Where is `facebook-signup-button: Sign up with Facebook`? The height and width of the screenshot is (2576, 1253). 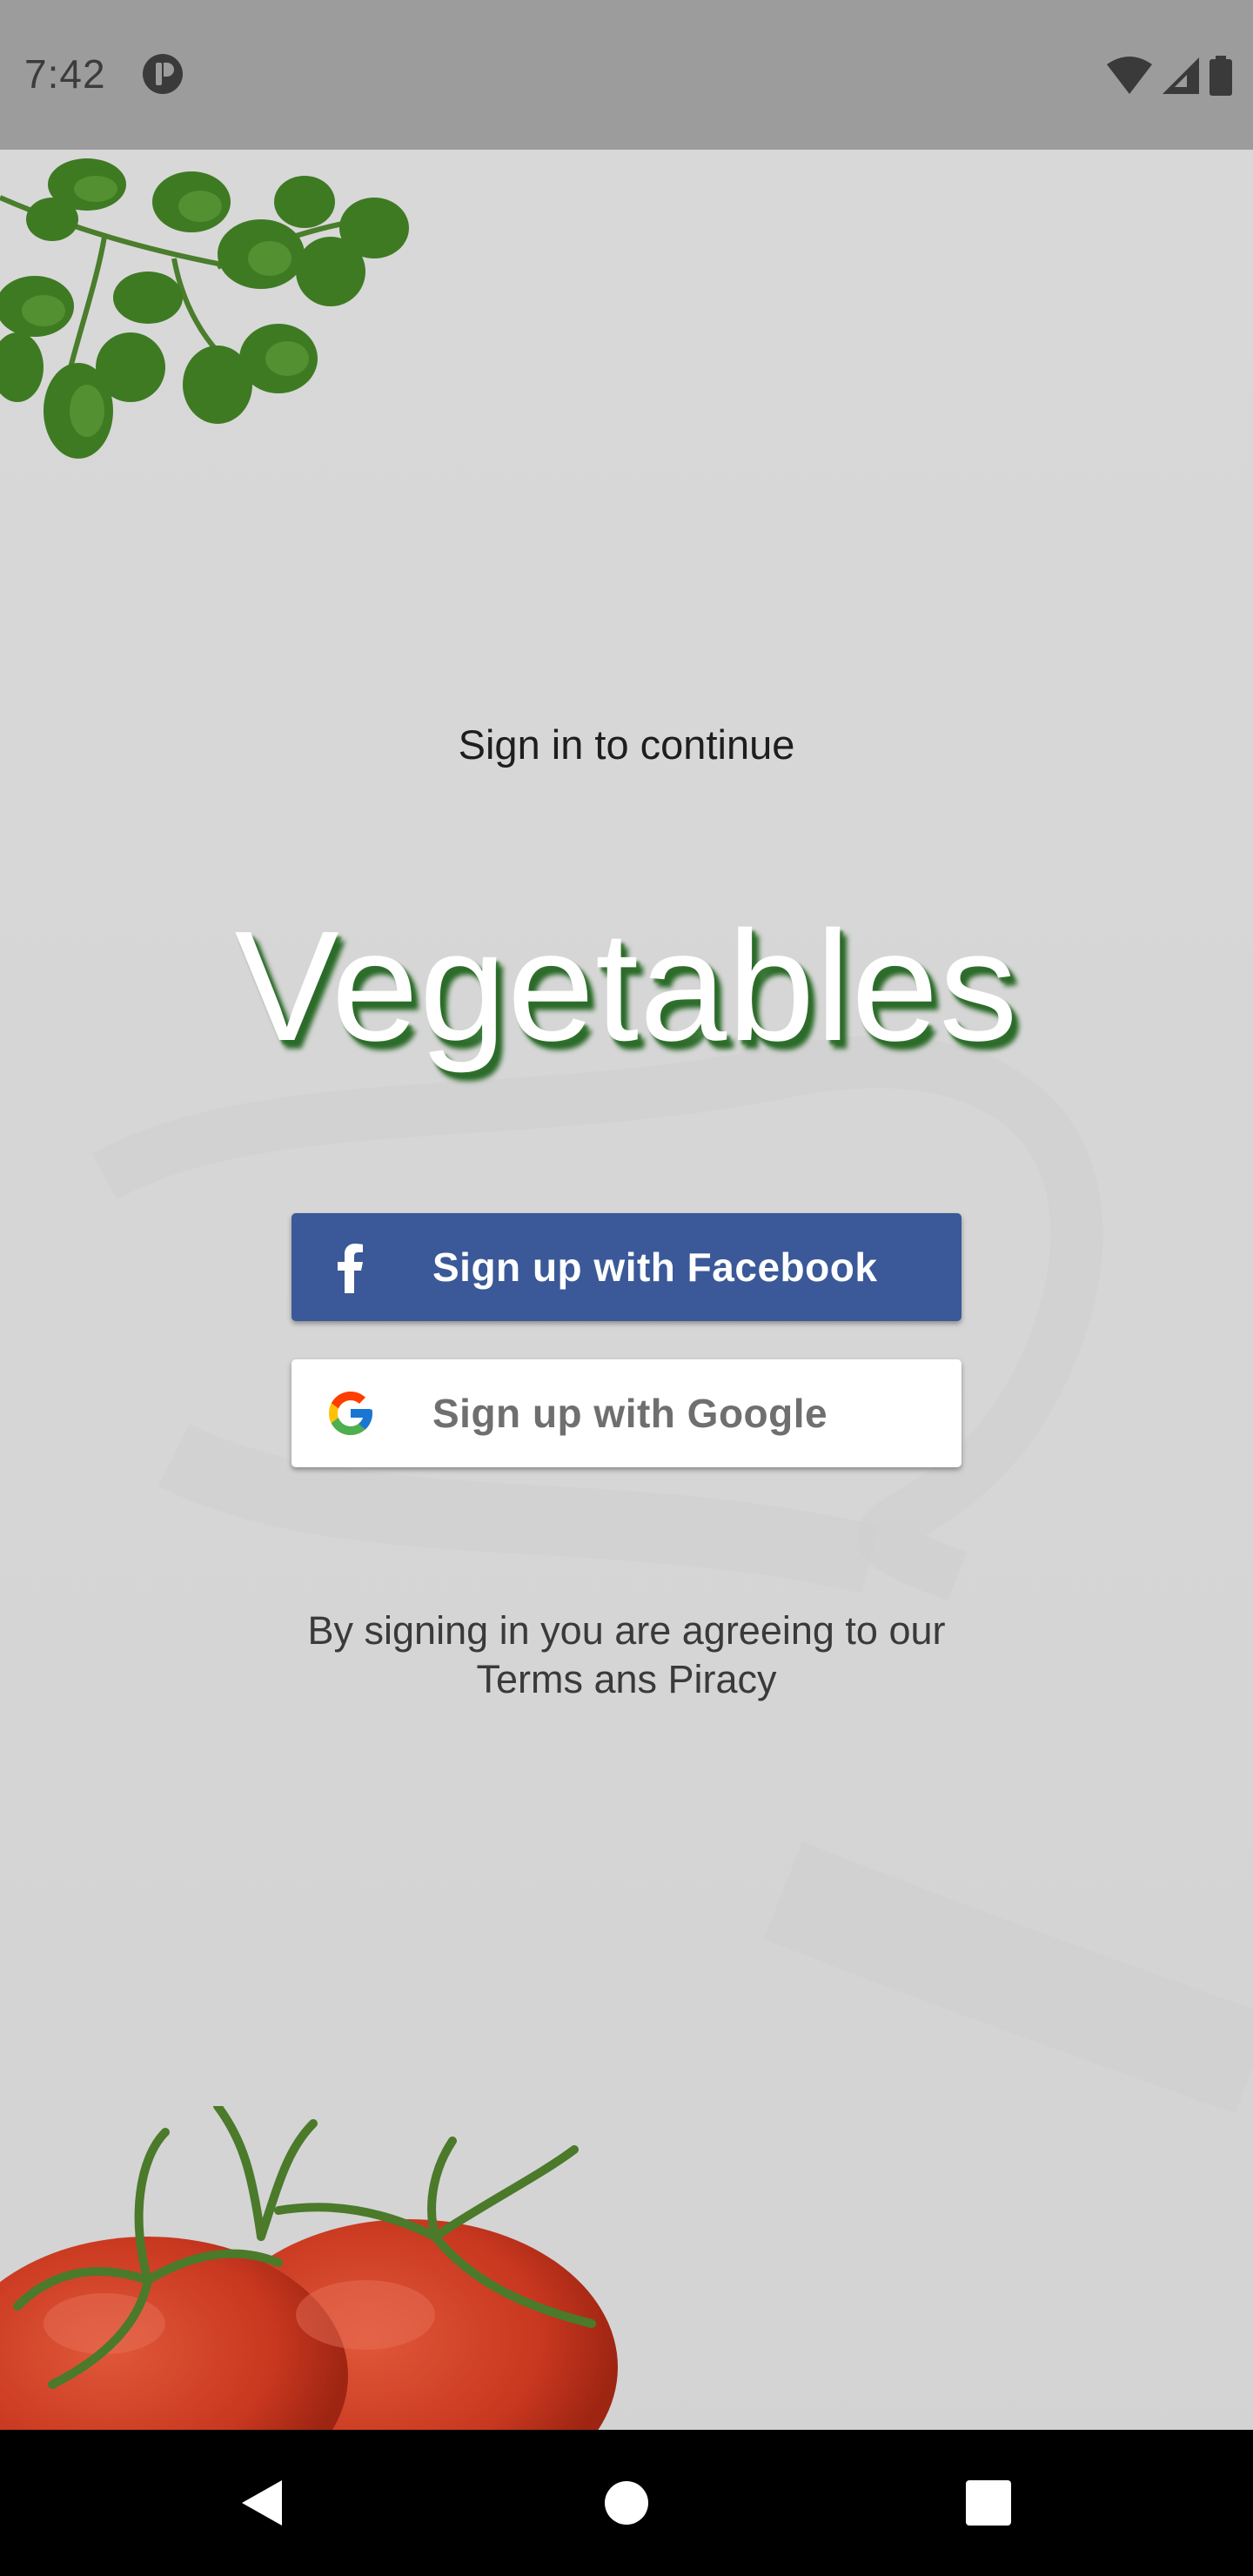 facebook-signup-button: Sign up with Facebook is located at coordinates (626, 1267).